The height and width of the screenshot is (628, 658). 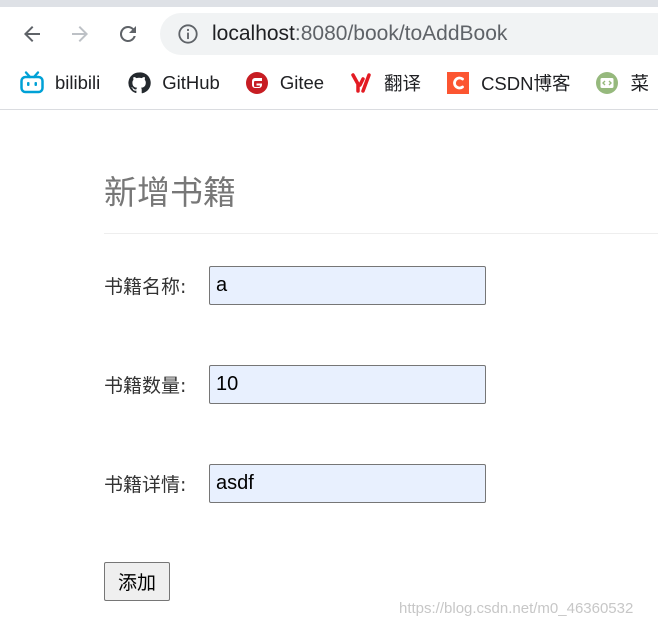 I want to click on book-count-label: 书籍数量:, so click(x=145, y=385).